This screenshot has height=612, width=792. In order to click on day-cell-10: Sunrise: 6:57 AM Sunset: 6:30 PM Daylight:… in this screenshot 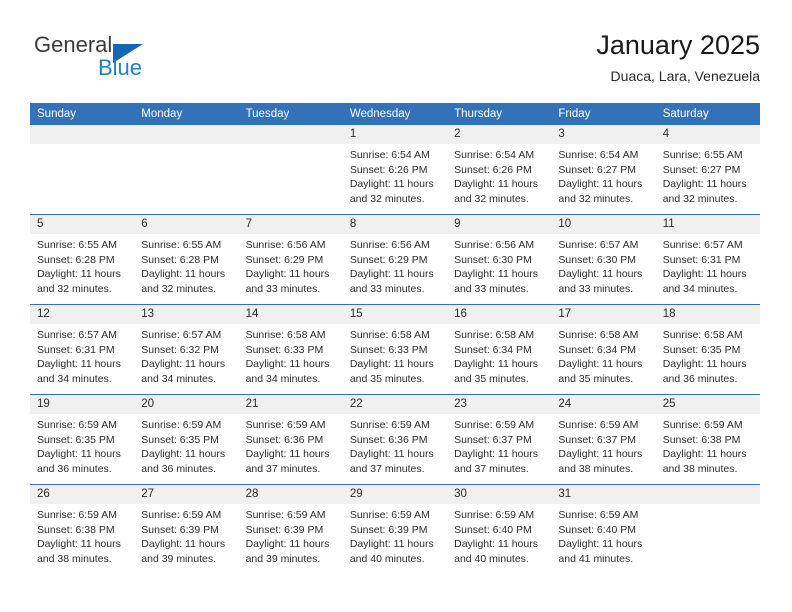, I will do `click(603, 268)`.